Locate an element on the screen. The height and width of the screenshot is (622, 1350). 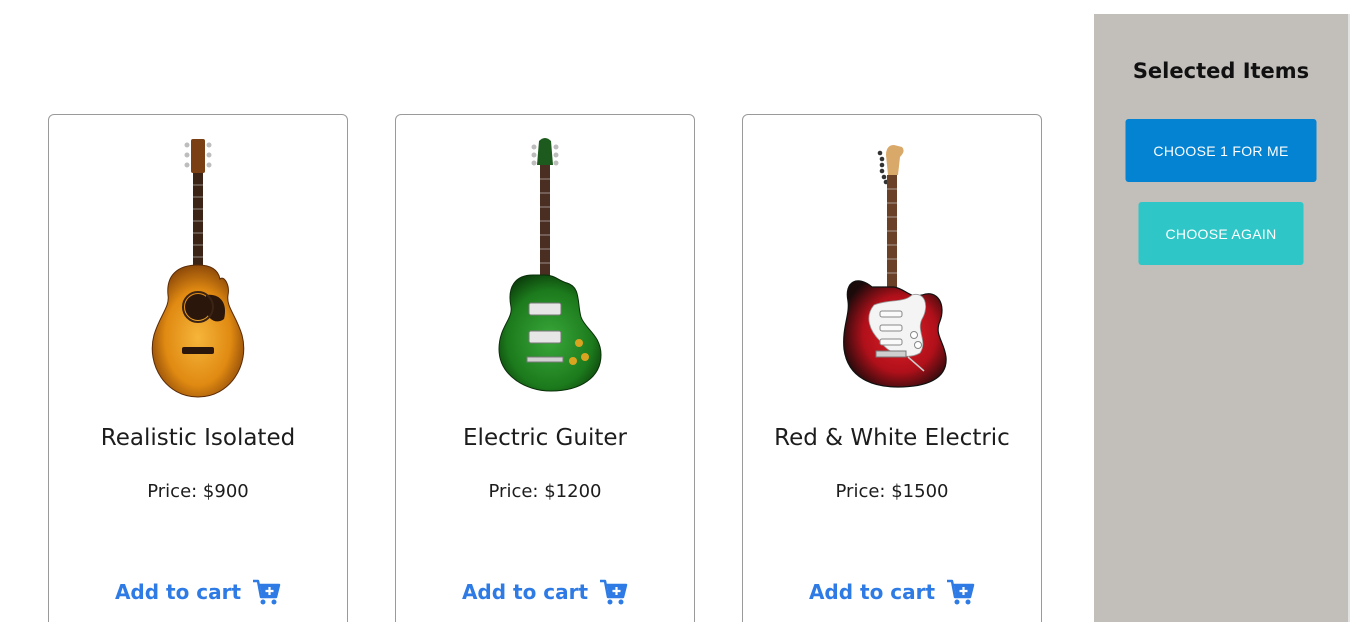
red-white-electric-guitar-icon is located at coordinates (892, 270).